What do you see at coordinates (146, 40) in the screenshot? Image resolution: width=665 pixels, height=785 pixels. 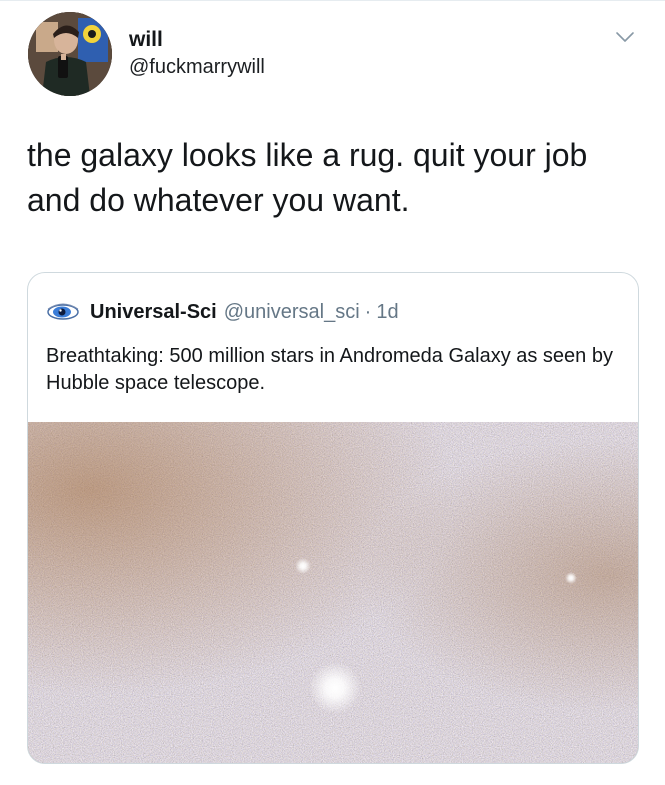 I see `author-display-name: will` at bounding box center [146, 40].